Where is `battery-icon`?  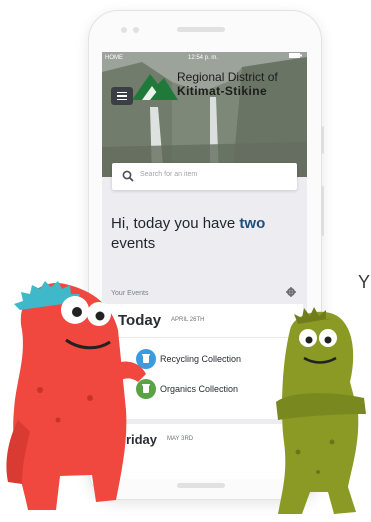
battery-icon is located at coordinates (296, 58).